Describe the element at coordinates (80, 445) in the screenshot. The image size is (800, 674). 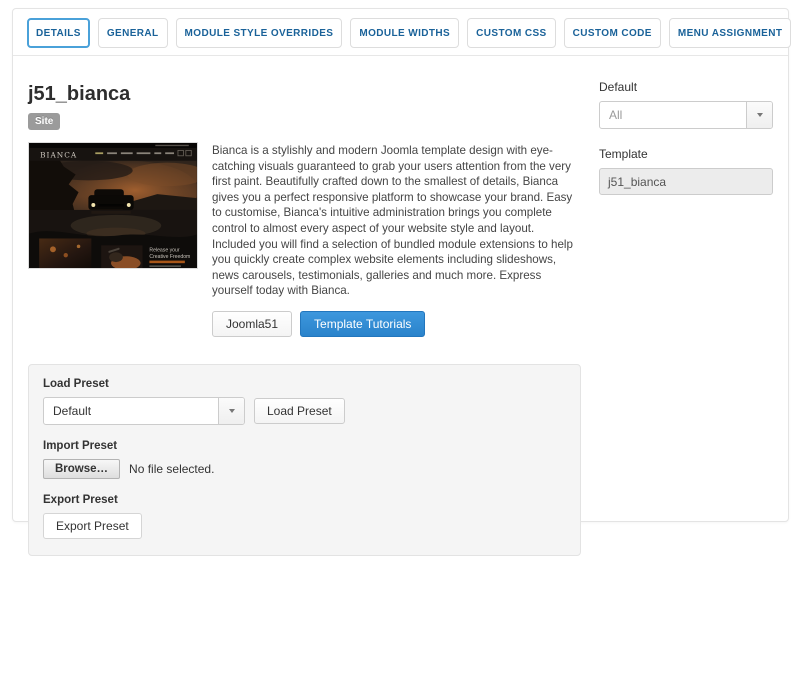
I see `import-preset-label: Import Preset` at that location.